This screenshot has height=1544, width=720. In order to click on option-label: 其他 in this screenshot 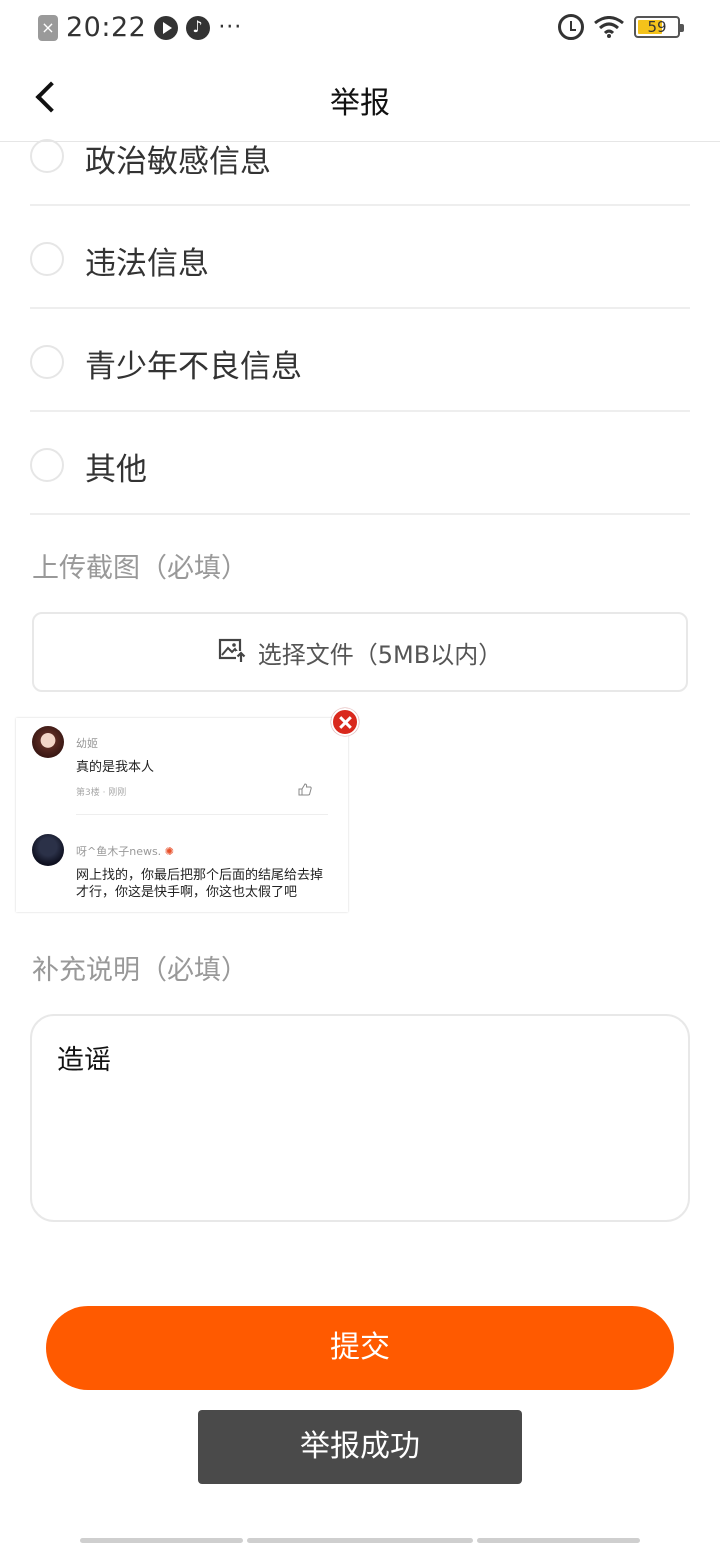, I will do `click(116, 470)`.